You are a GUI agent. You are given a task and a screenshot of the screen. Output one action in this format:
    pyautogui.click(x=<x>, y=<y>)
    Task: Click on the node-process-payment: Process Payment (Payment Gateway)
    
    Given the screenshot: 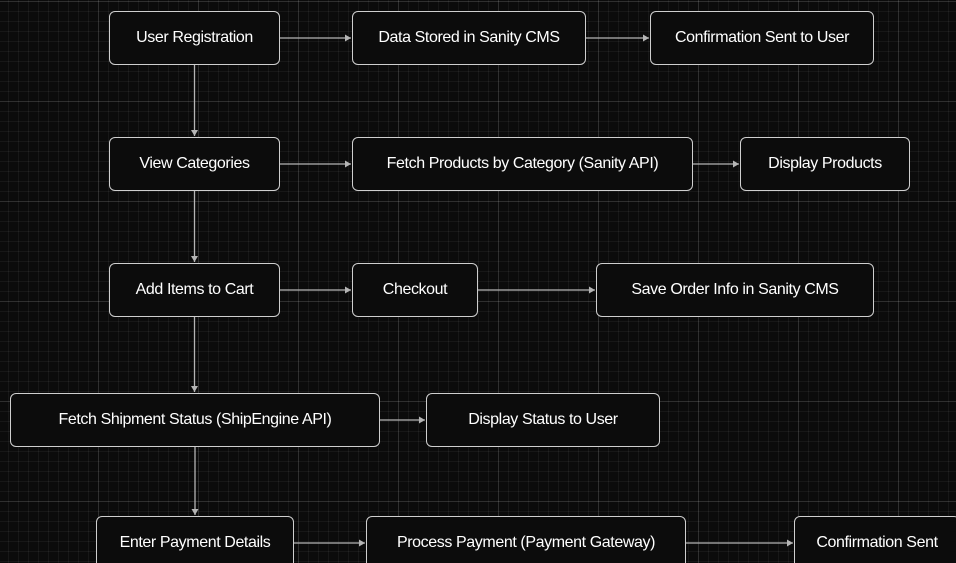 What is the action you would take?
    pyautogui.click(x=526, y=539)
    